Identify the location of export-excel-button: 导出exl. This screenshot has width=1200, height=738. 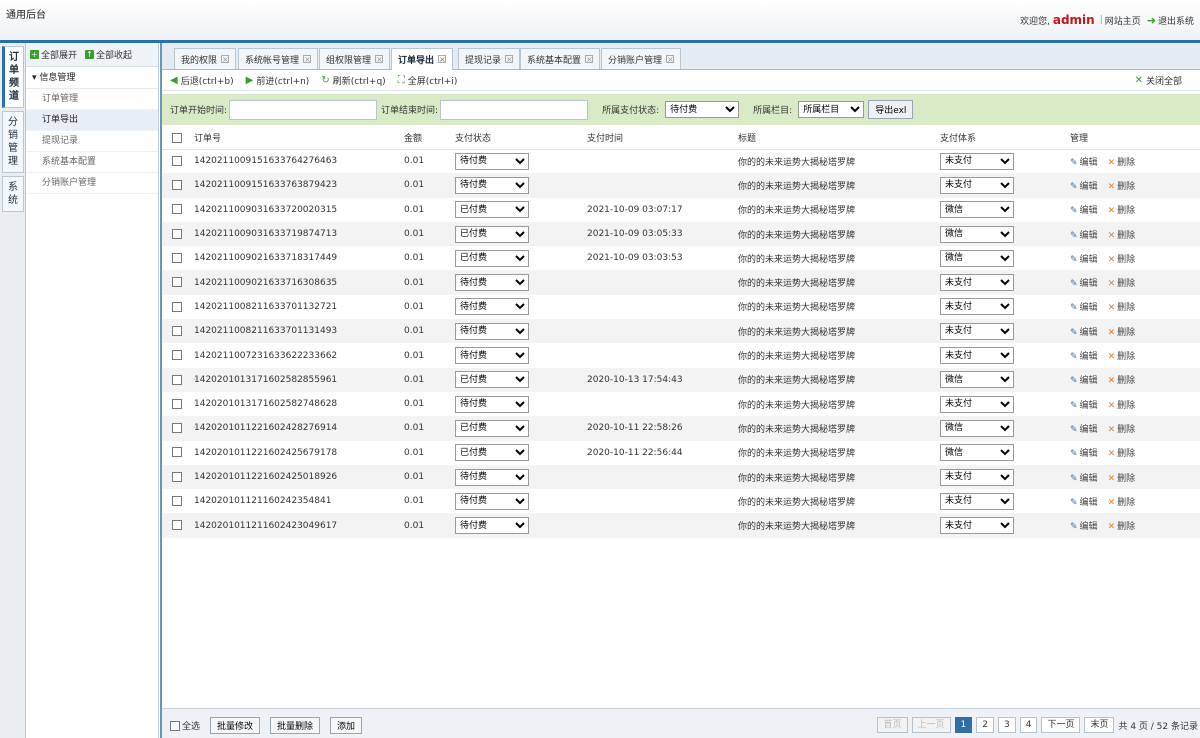
(891, 109).